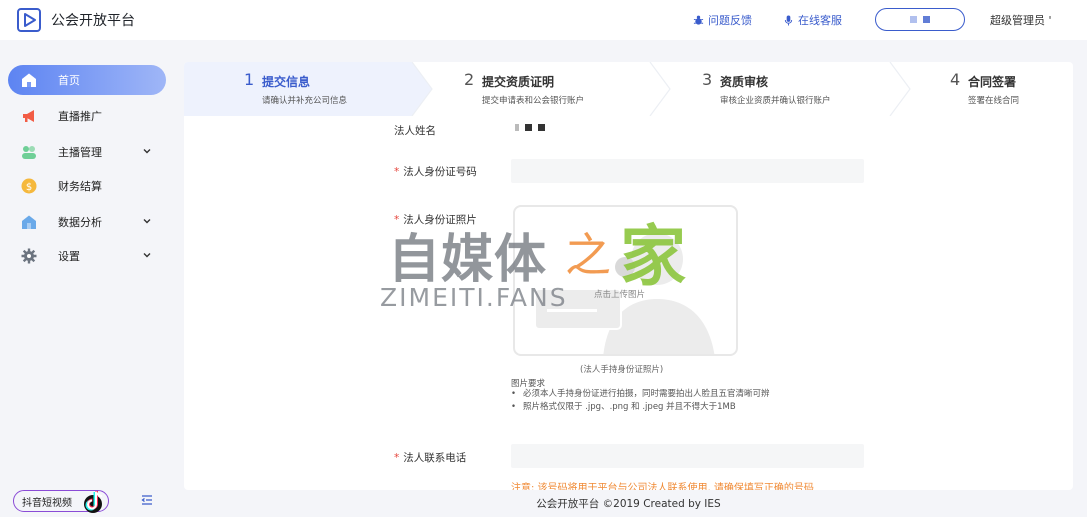 The height and width of the screenshot is (517, 1087). I want to click on legal-name-value, so click(530, 127).